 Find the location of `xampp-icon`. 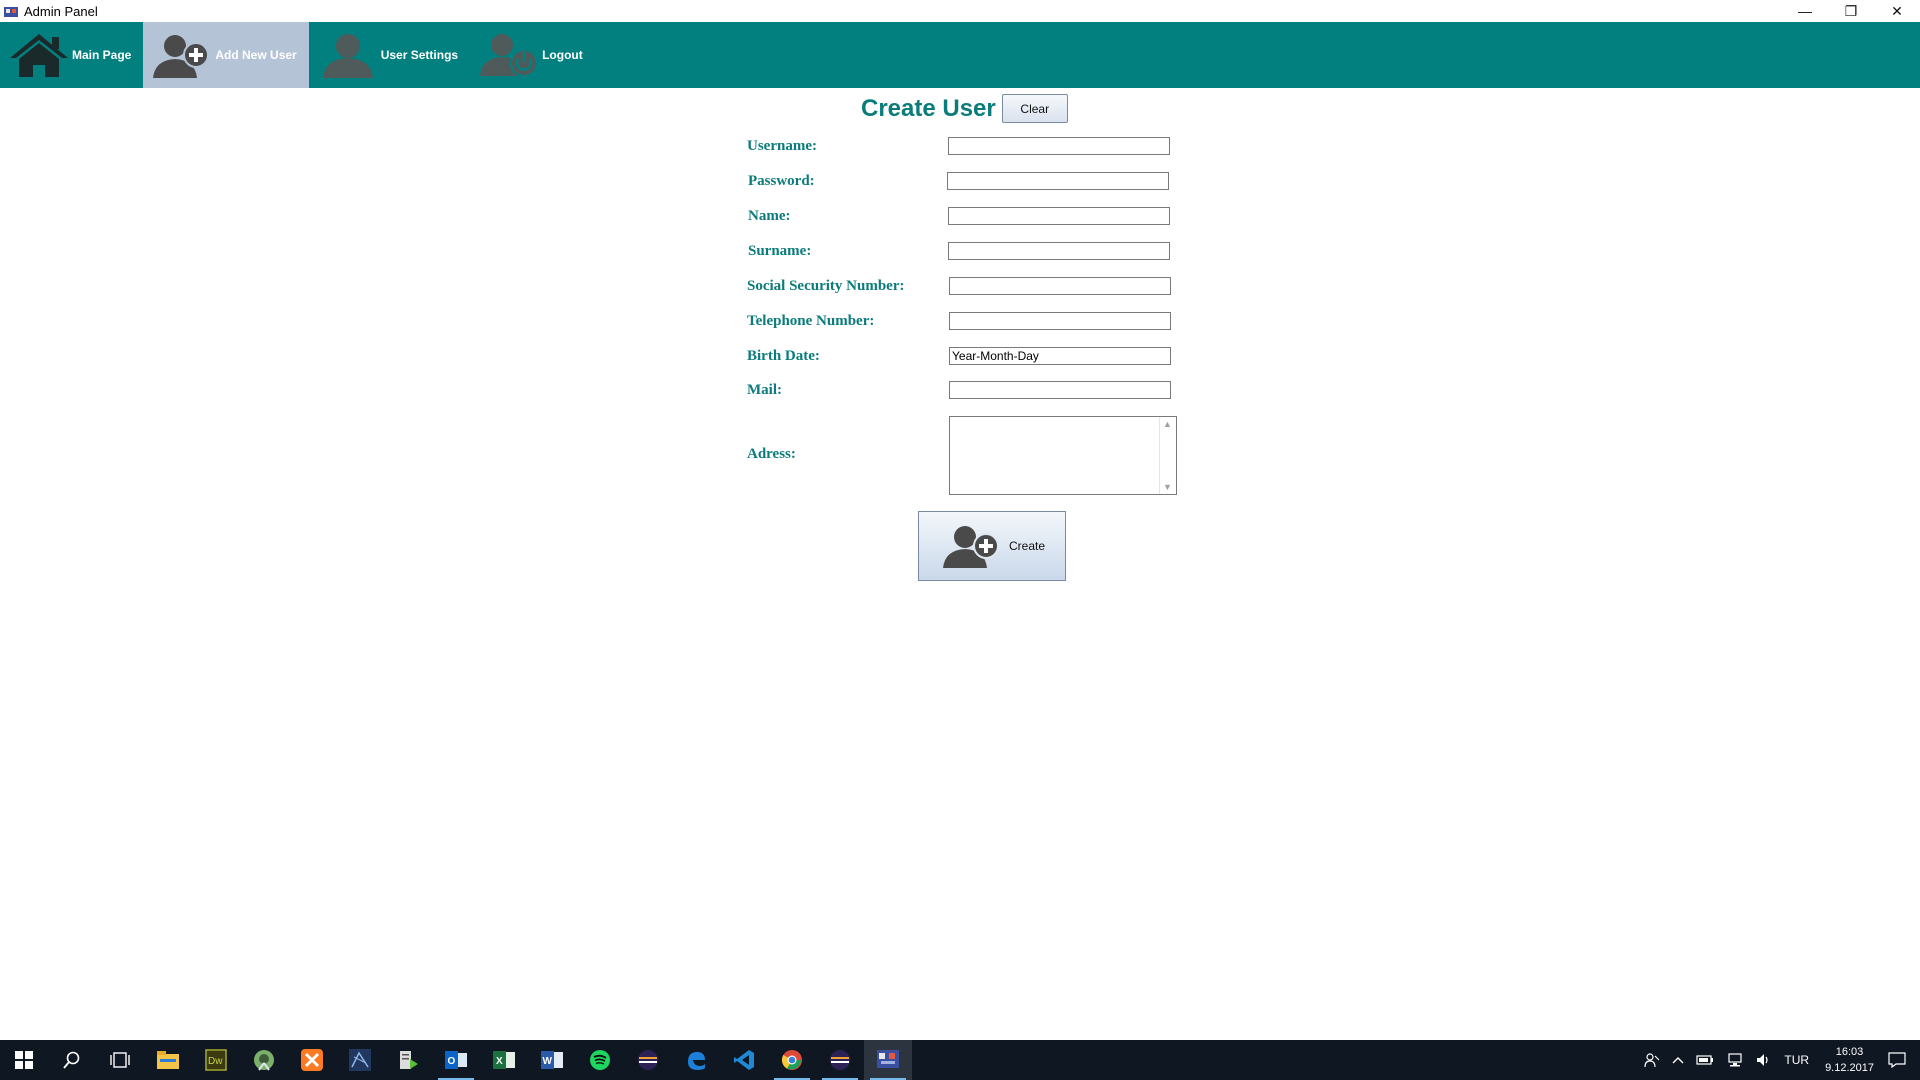

xampp-icon is located at coordinates (312, 1060).